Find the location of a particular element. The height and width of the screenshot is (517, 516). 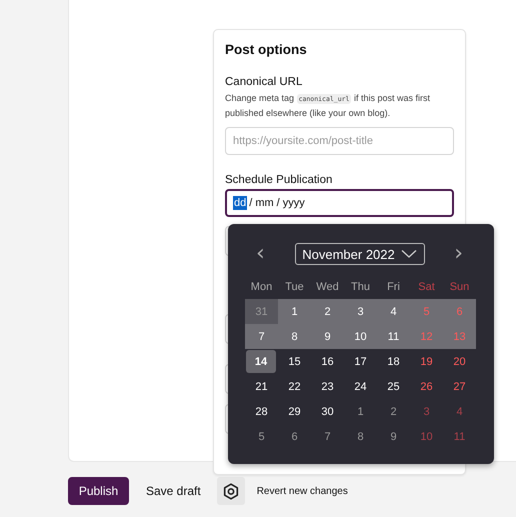

calendar-day: 4 is located at coordinates (393, 311).